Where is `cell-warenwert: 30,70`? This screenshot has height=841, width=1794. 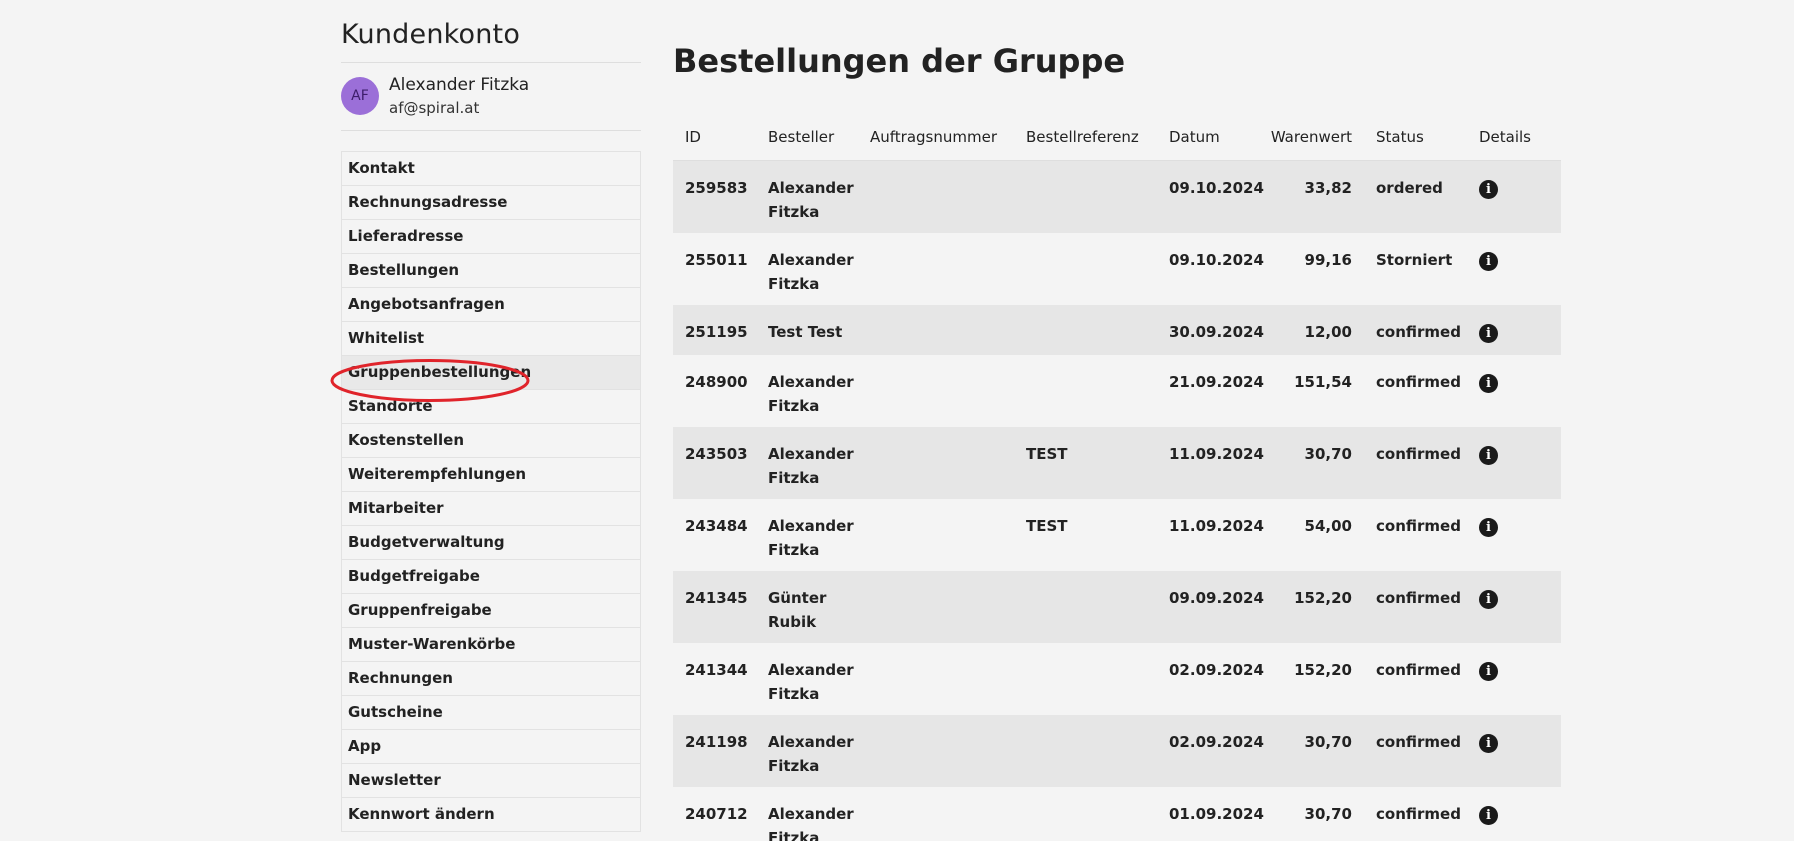 cell-warenwert: 30,70 is located at coordinates (1328, 813).